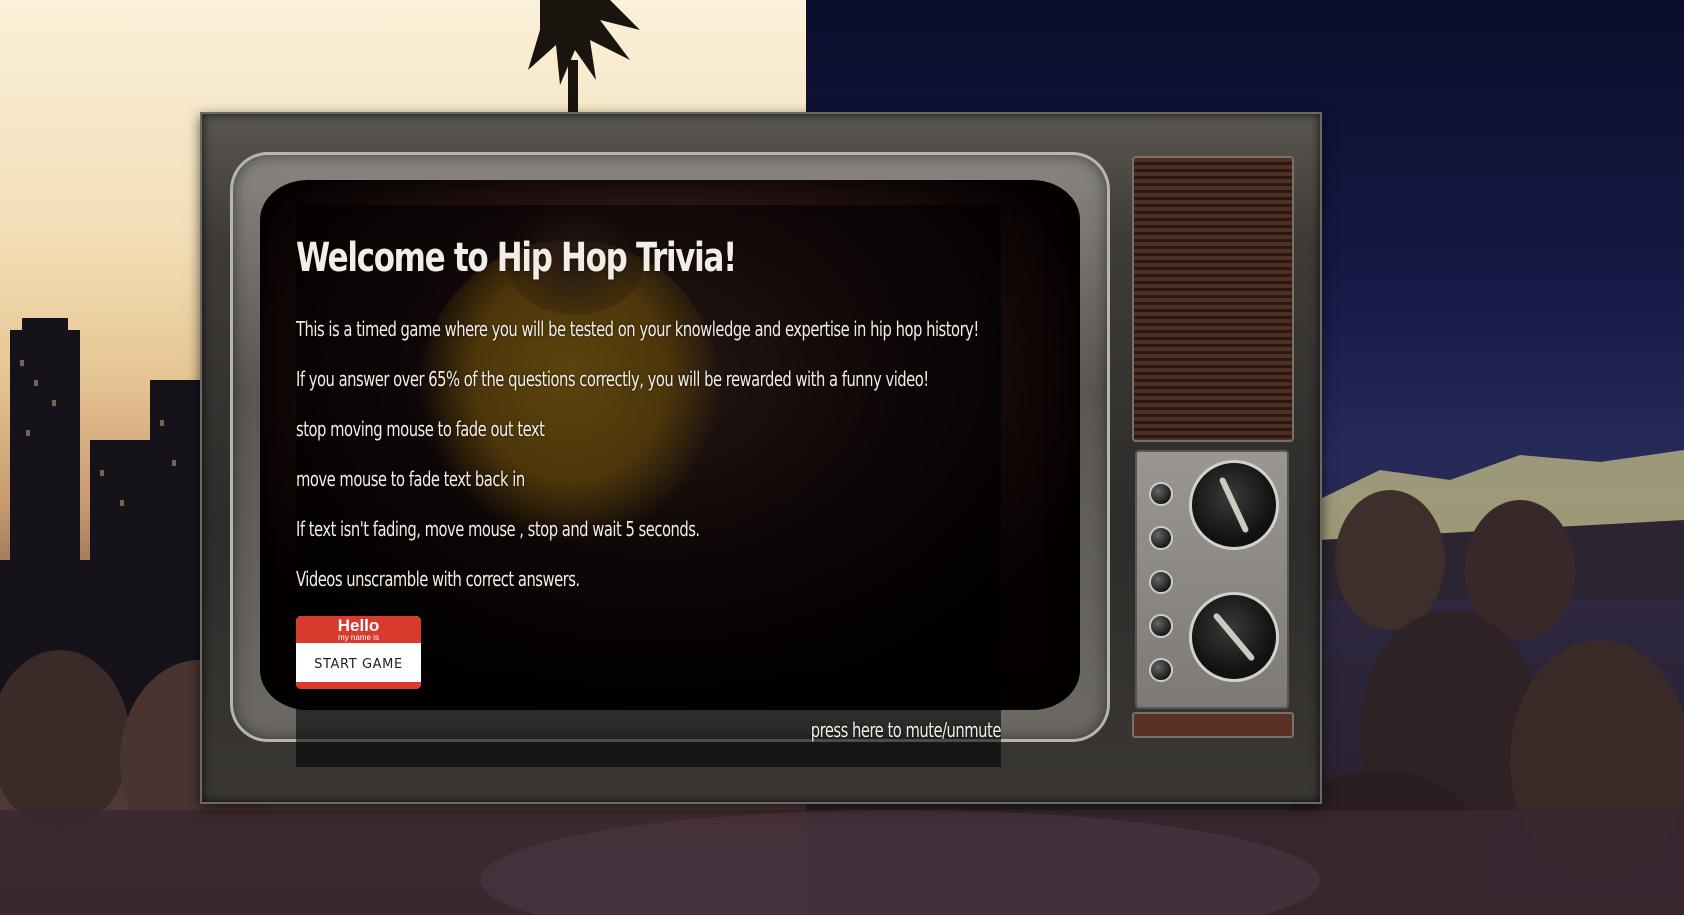 The image size is (1684, 915). Describe the element at coordinates (584, 60) in the screenshot. I see `palm-tree-silhouette` at that location.